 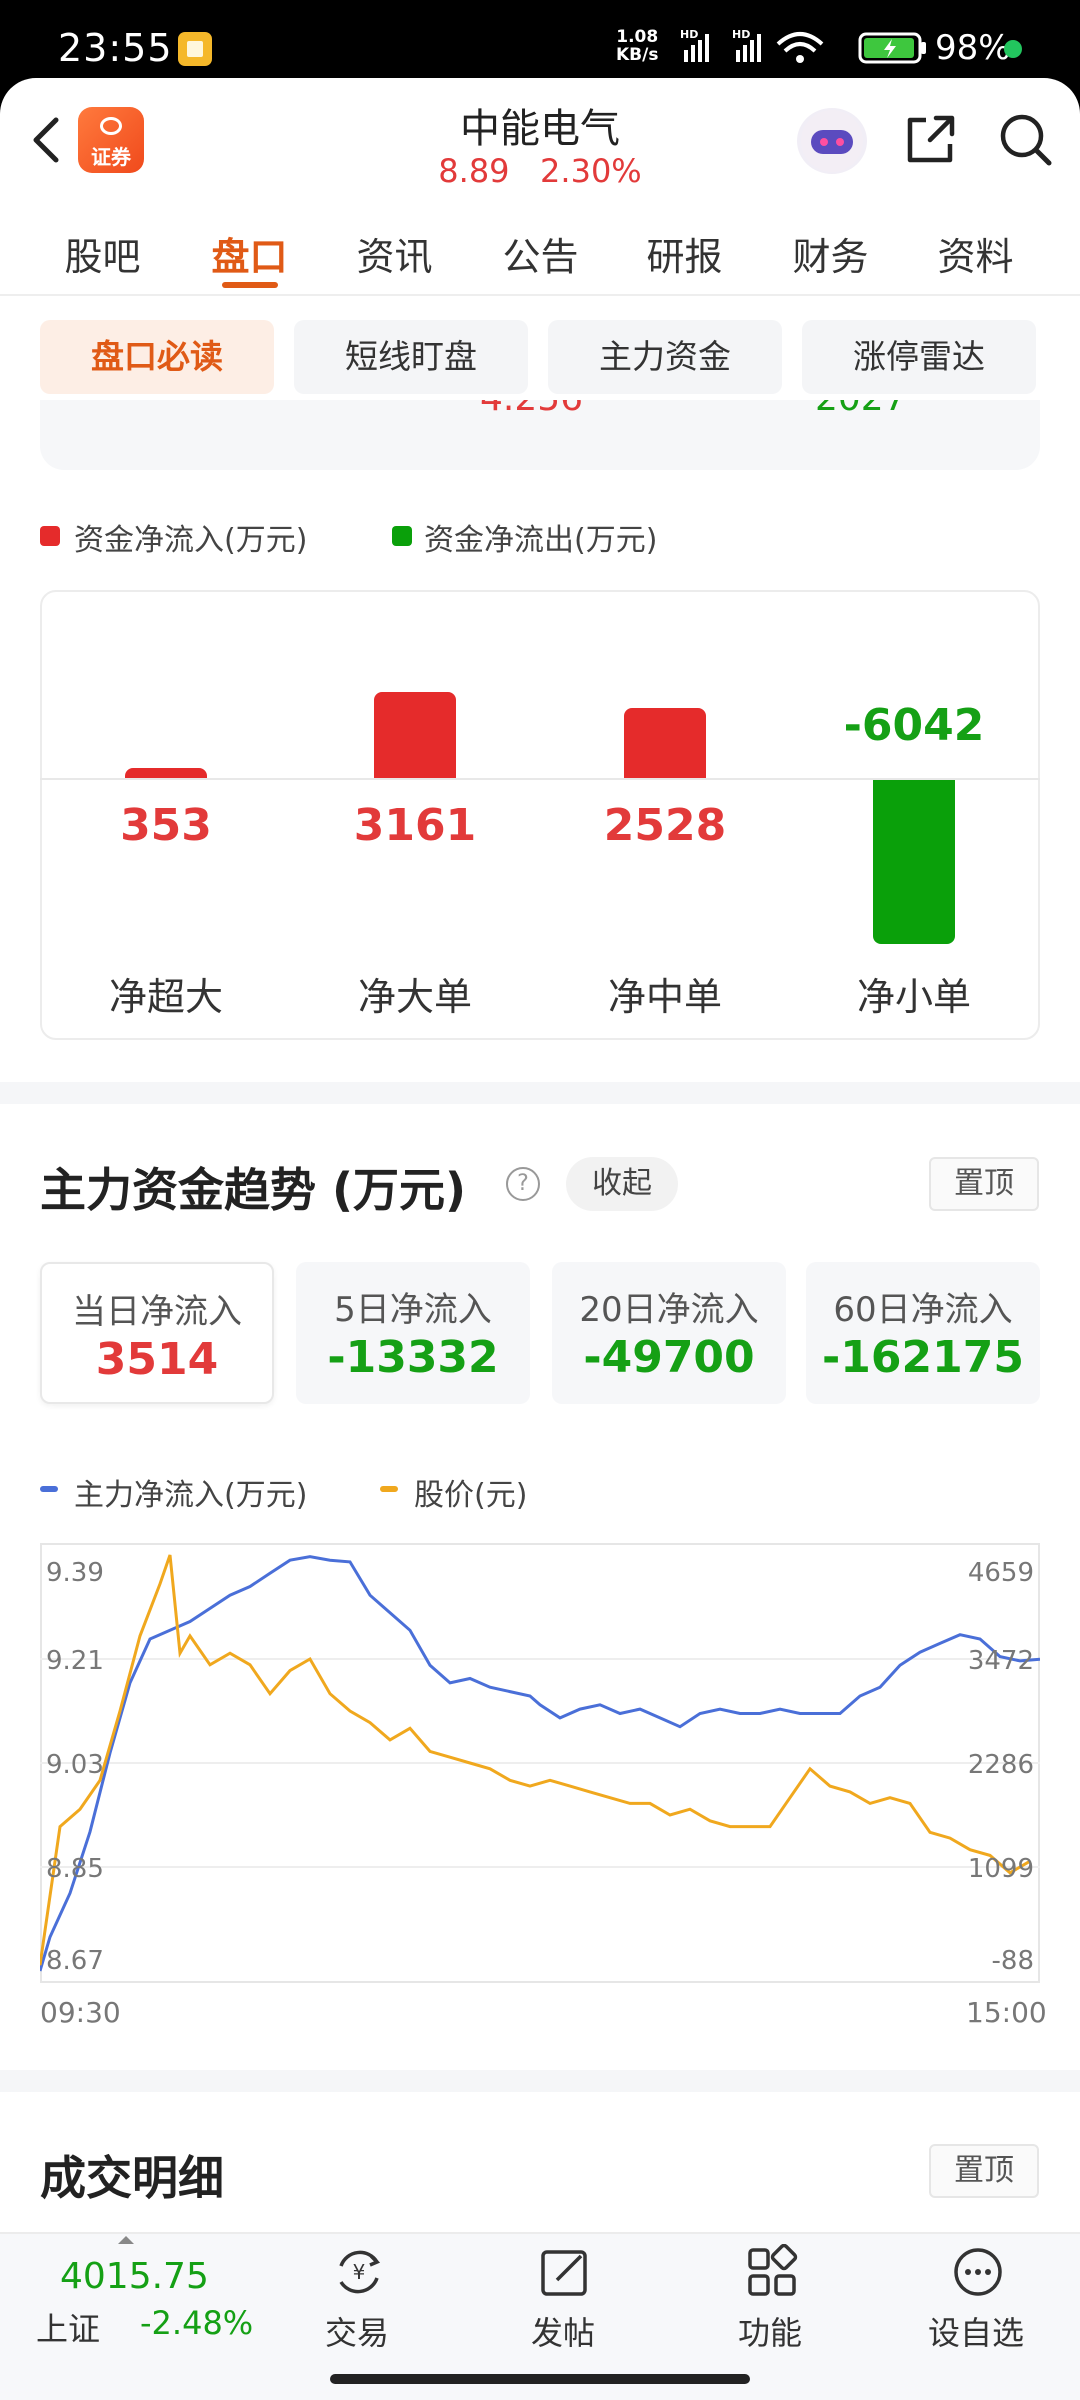 I want to click on trend-pin-button: 置顶, so click(x=984, y=1184).